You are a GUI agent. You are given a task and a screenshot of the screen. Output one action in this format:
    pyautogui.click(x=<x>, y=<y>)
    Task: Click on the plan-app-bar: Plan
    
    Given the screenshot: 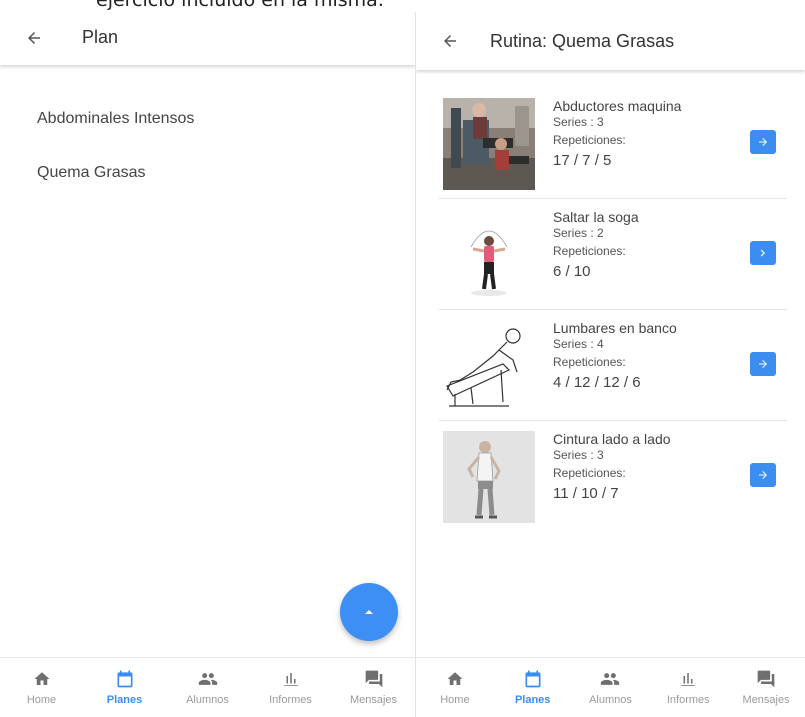 What is the action you would take?
    pyautogui.click(x=207, y=38)
    